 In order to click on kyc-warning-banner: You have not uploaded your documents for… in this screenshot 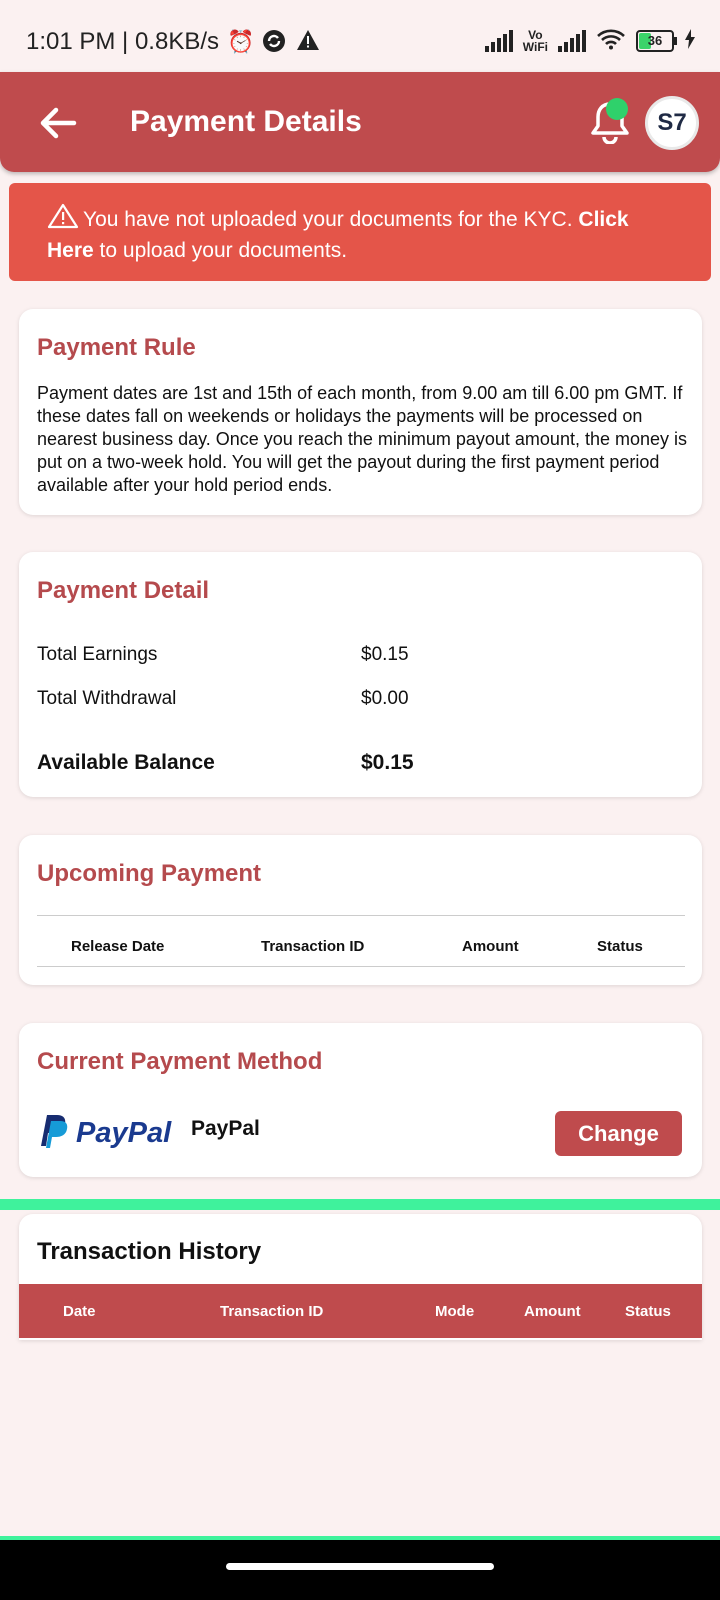, I will do `click(360, 232)`.